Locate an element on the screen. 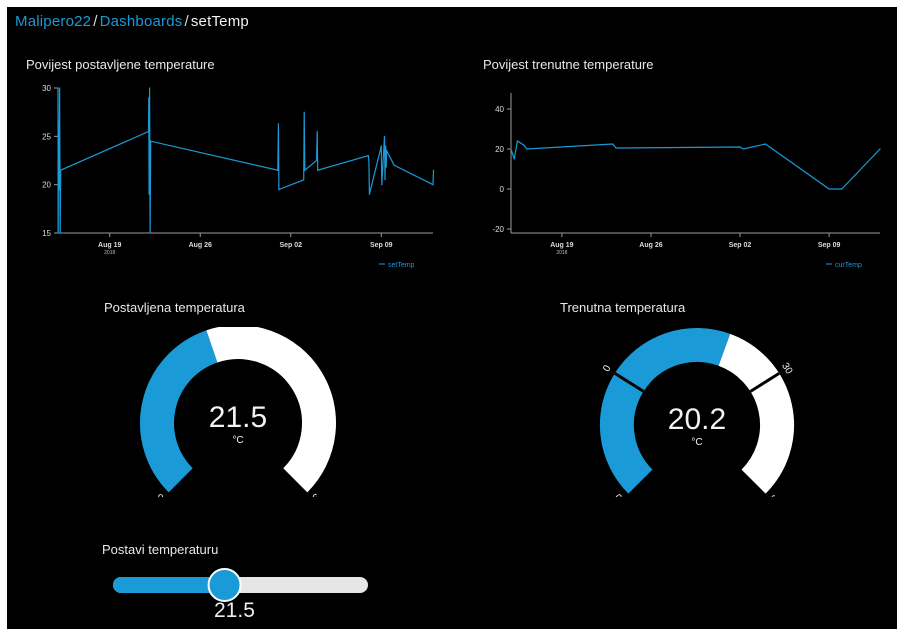 This screenshot has height=632, width=906. breadcrumb-link-home: Malipero22 is located at coordinates (53, 21).